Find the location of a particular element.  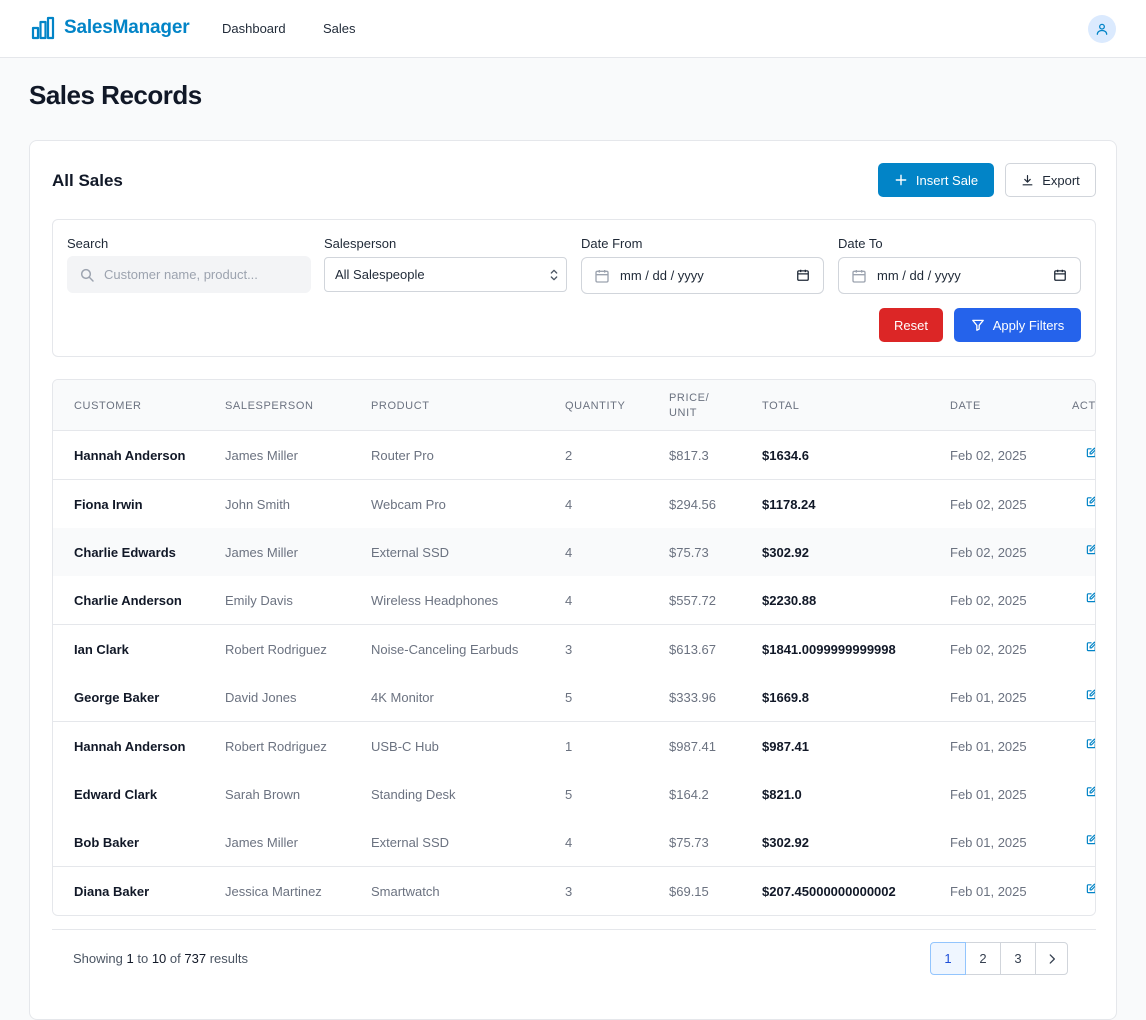

date-from-input: mm / dd / yyyy is located at coordinates (702, 275).